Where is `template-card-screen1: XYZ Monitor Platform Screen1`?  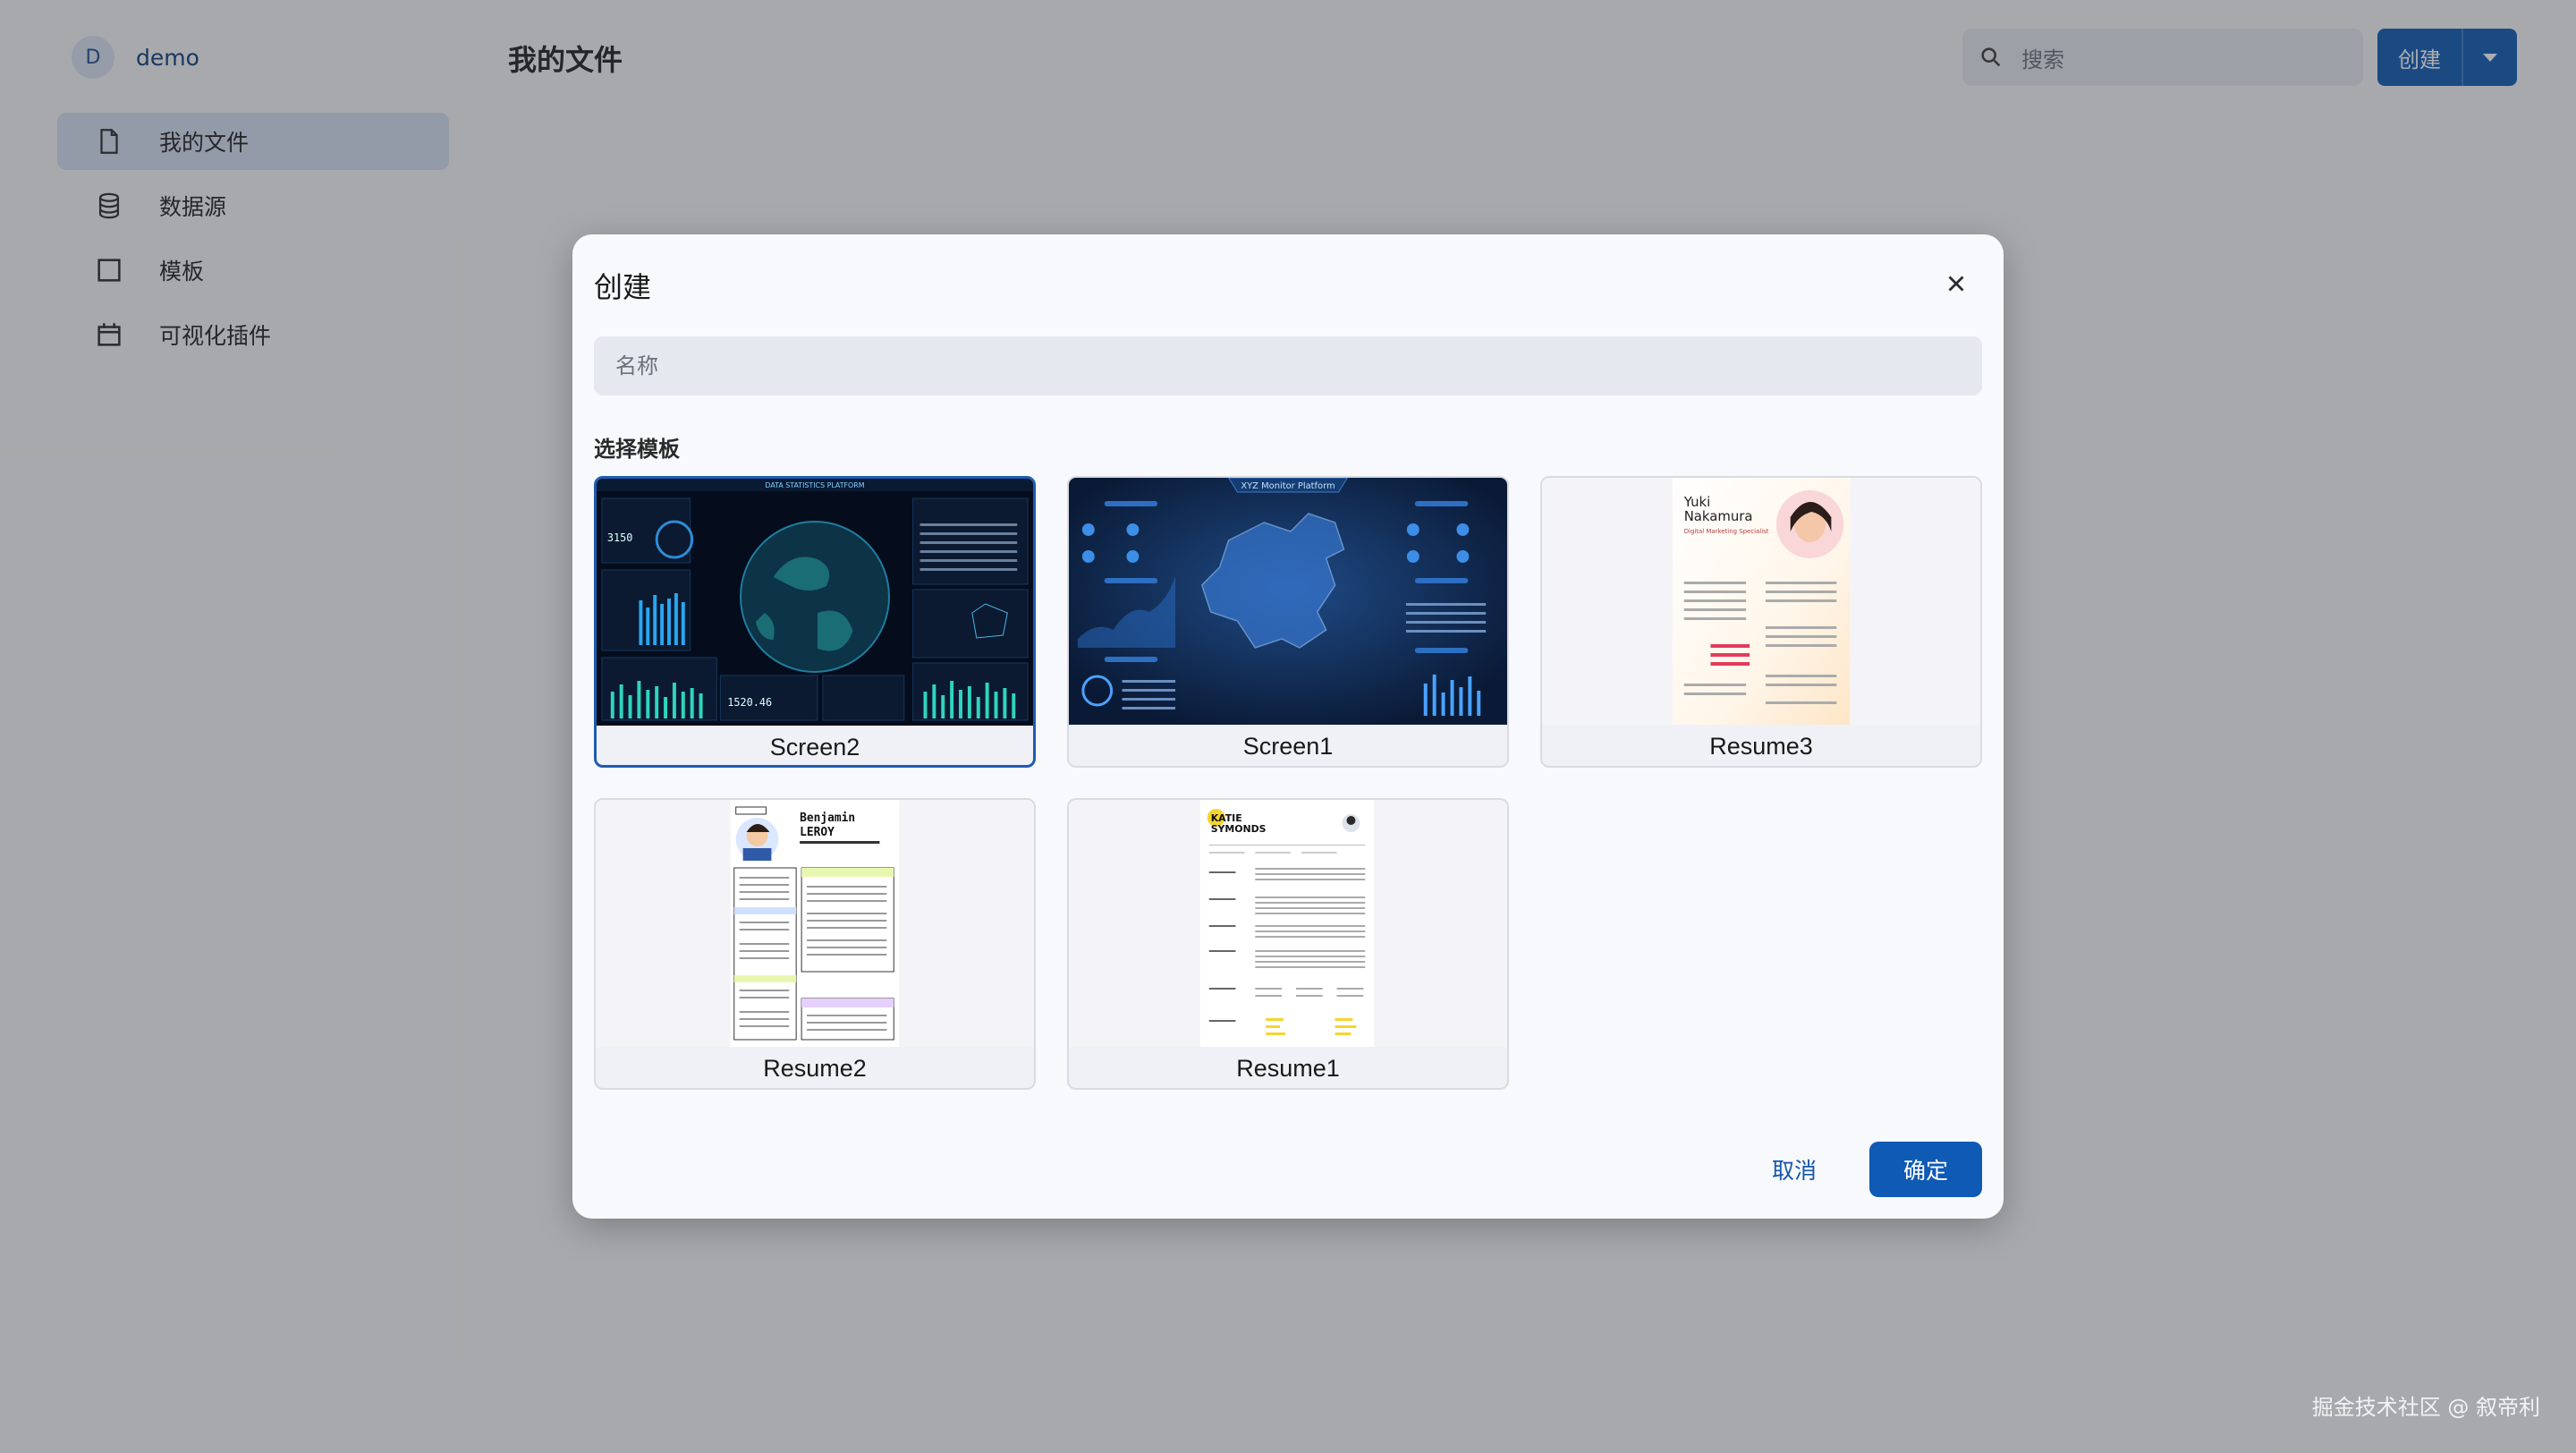 template-card-screen1: XYZ Monitor Platform Screen1 is located at coordinates (1288, 622).